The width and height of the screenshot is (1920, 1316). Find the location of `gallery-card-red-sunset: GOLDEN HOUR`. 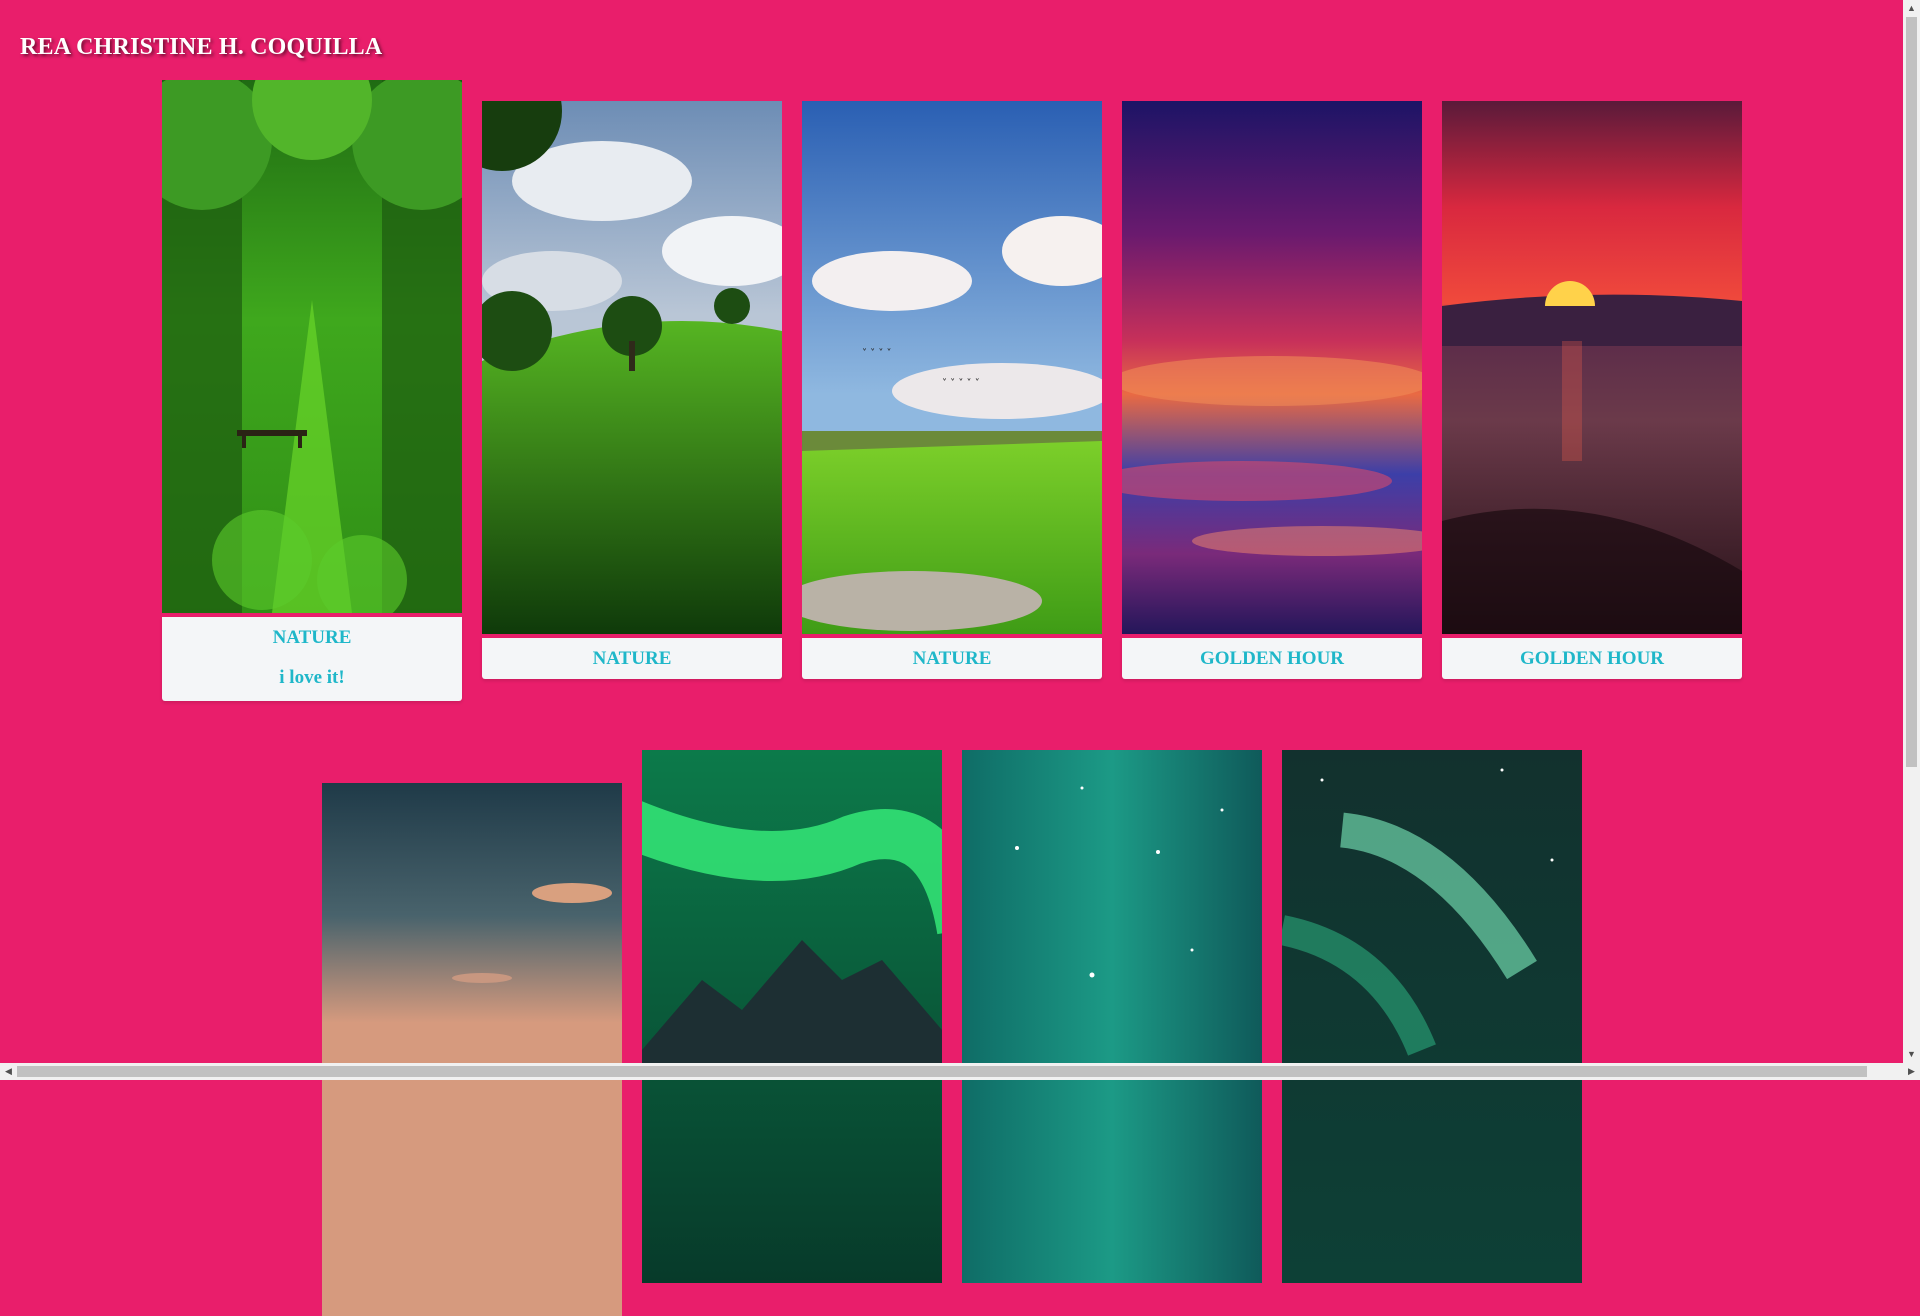

gallery-card-red-sunset: GOLDEN HOUR is located at coordinates (1592, 390).